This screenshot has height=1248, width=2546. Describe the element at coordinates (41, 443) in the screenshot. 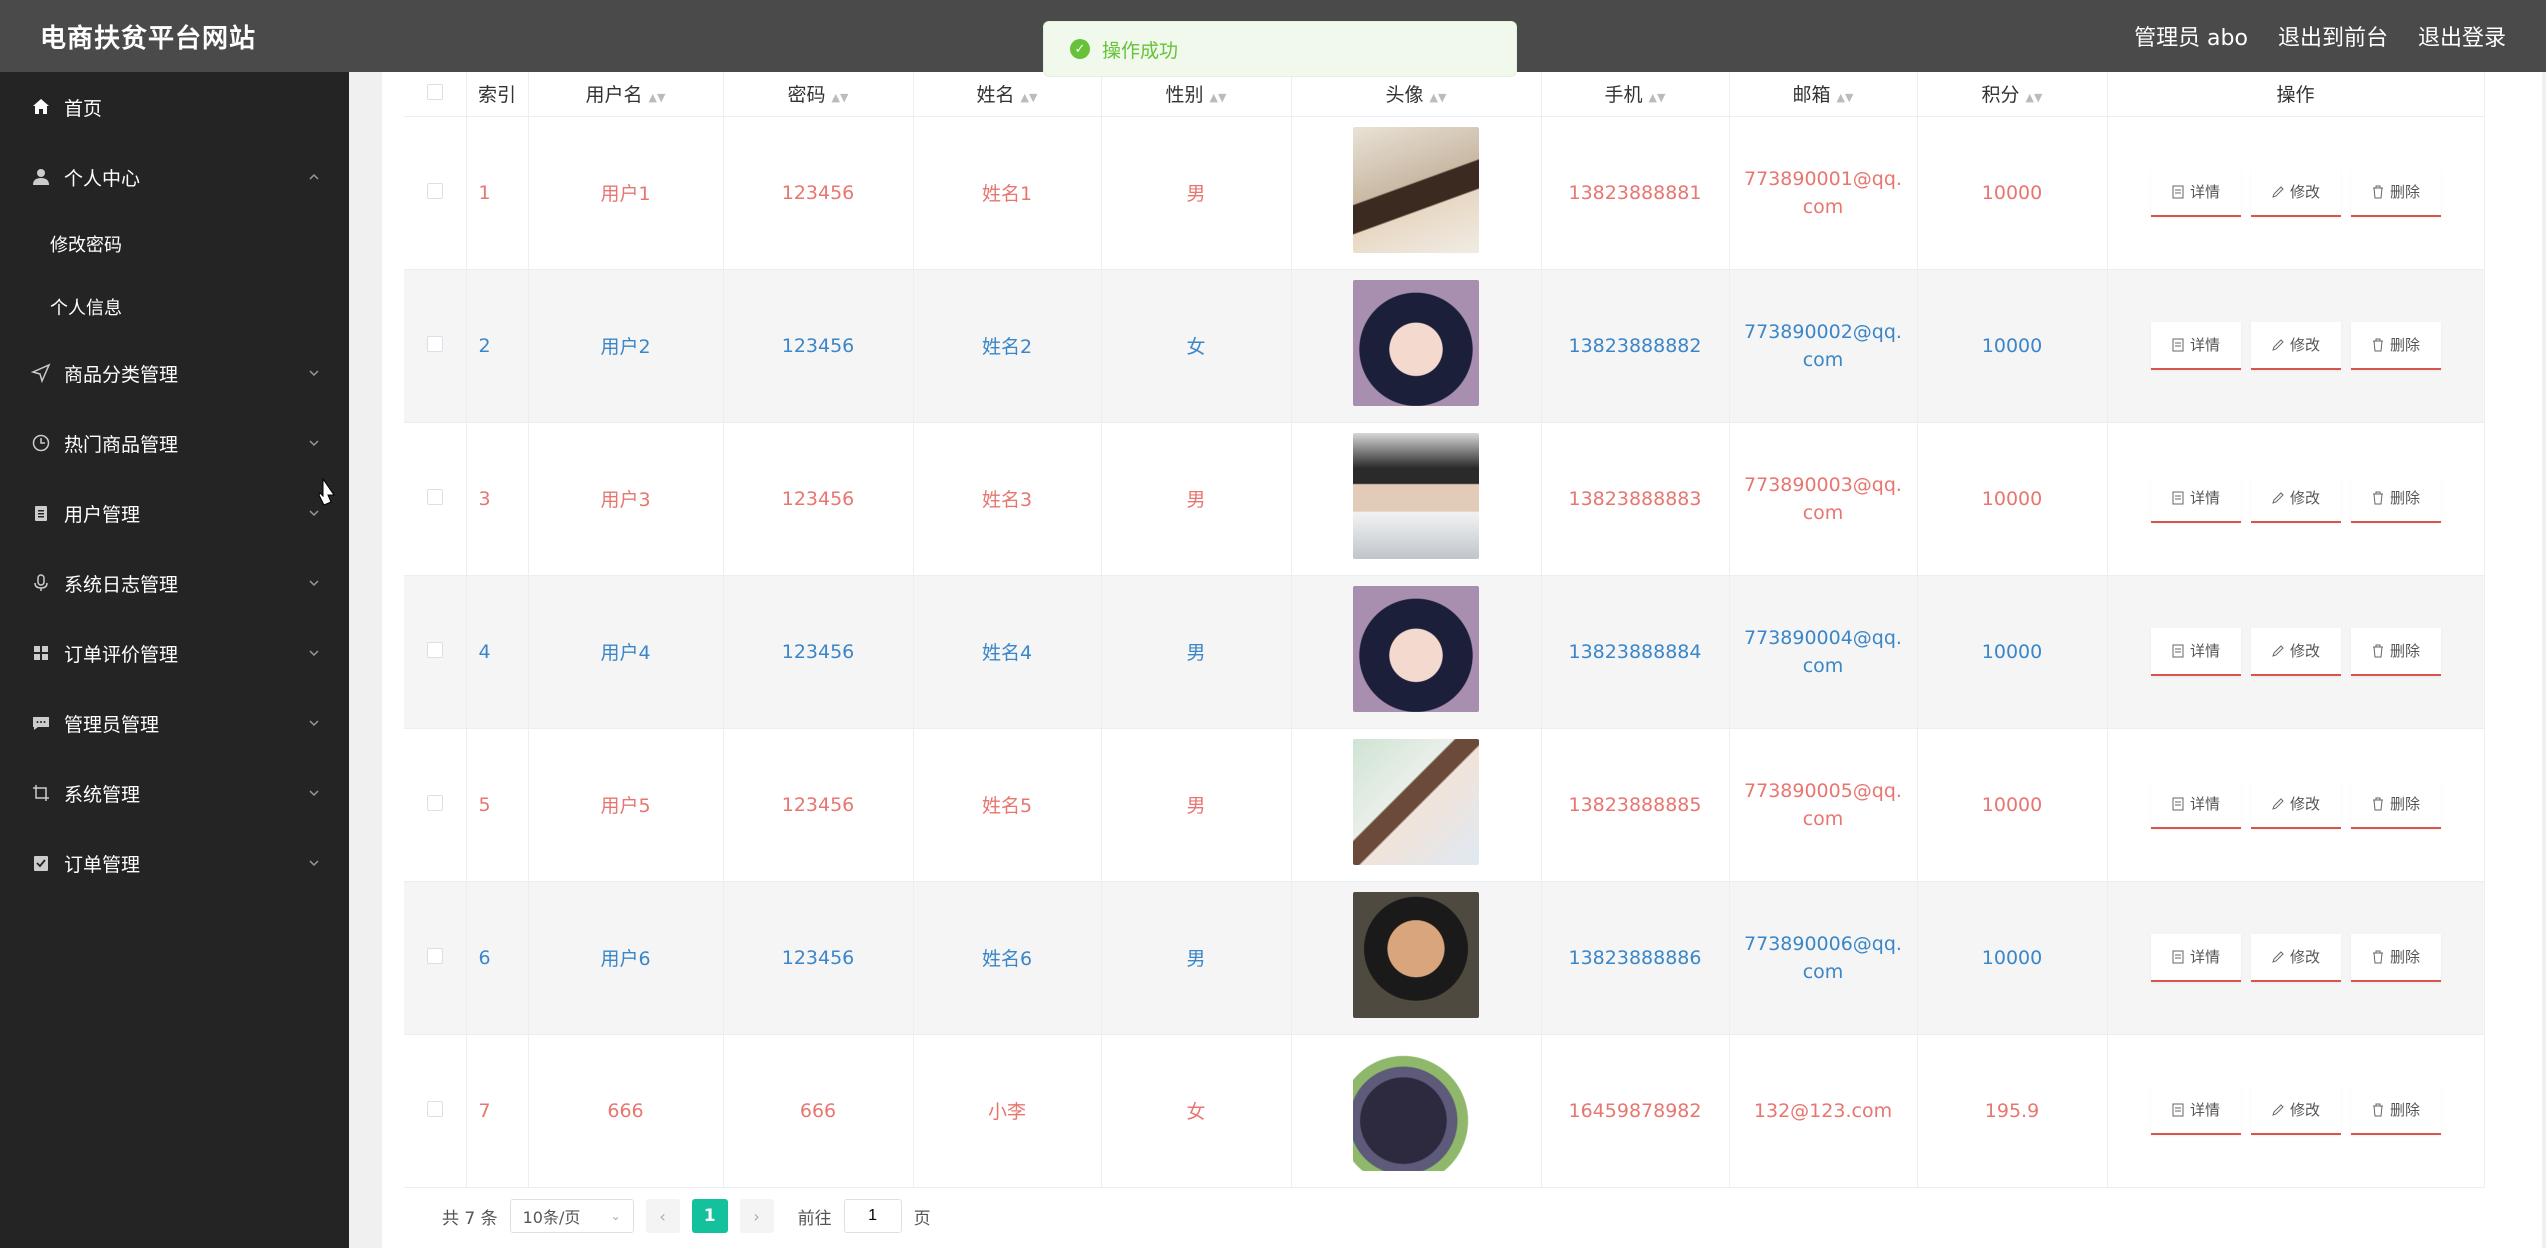

I see `clock-icon` at that location.